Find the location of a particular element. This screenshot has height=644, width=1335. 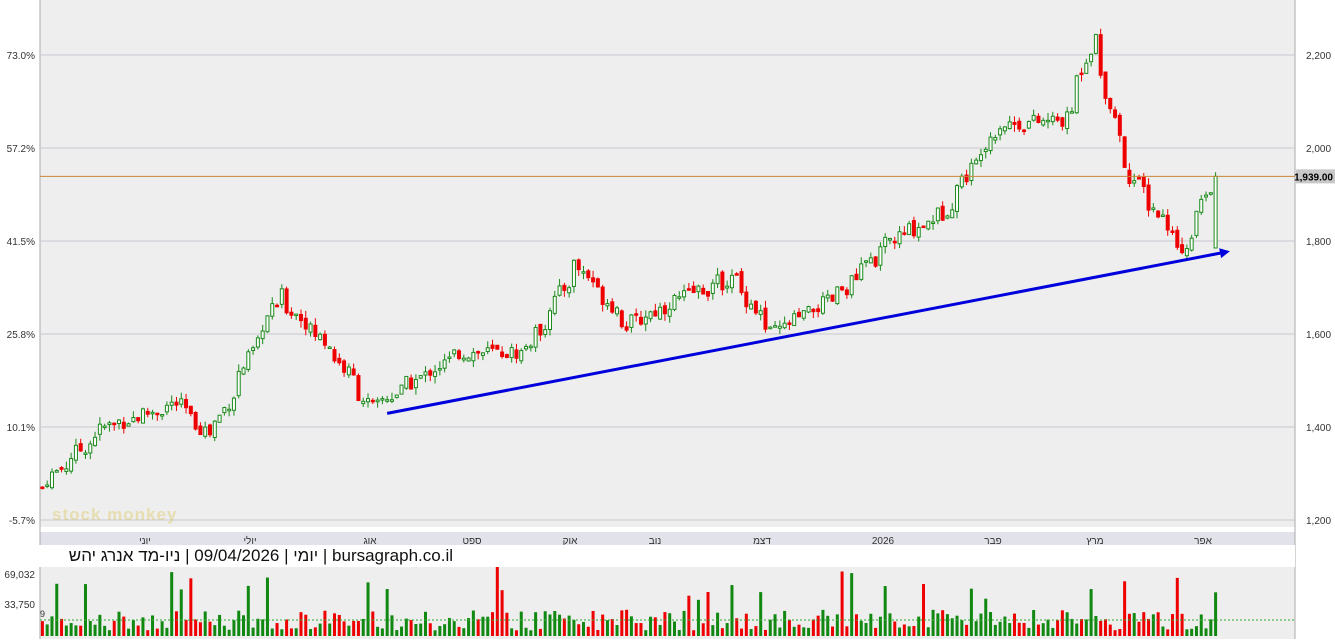

y-left-tick-label: -5.7% is located at coordinates (22, 521).